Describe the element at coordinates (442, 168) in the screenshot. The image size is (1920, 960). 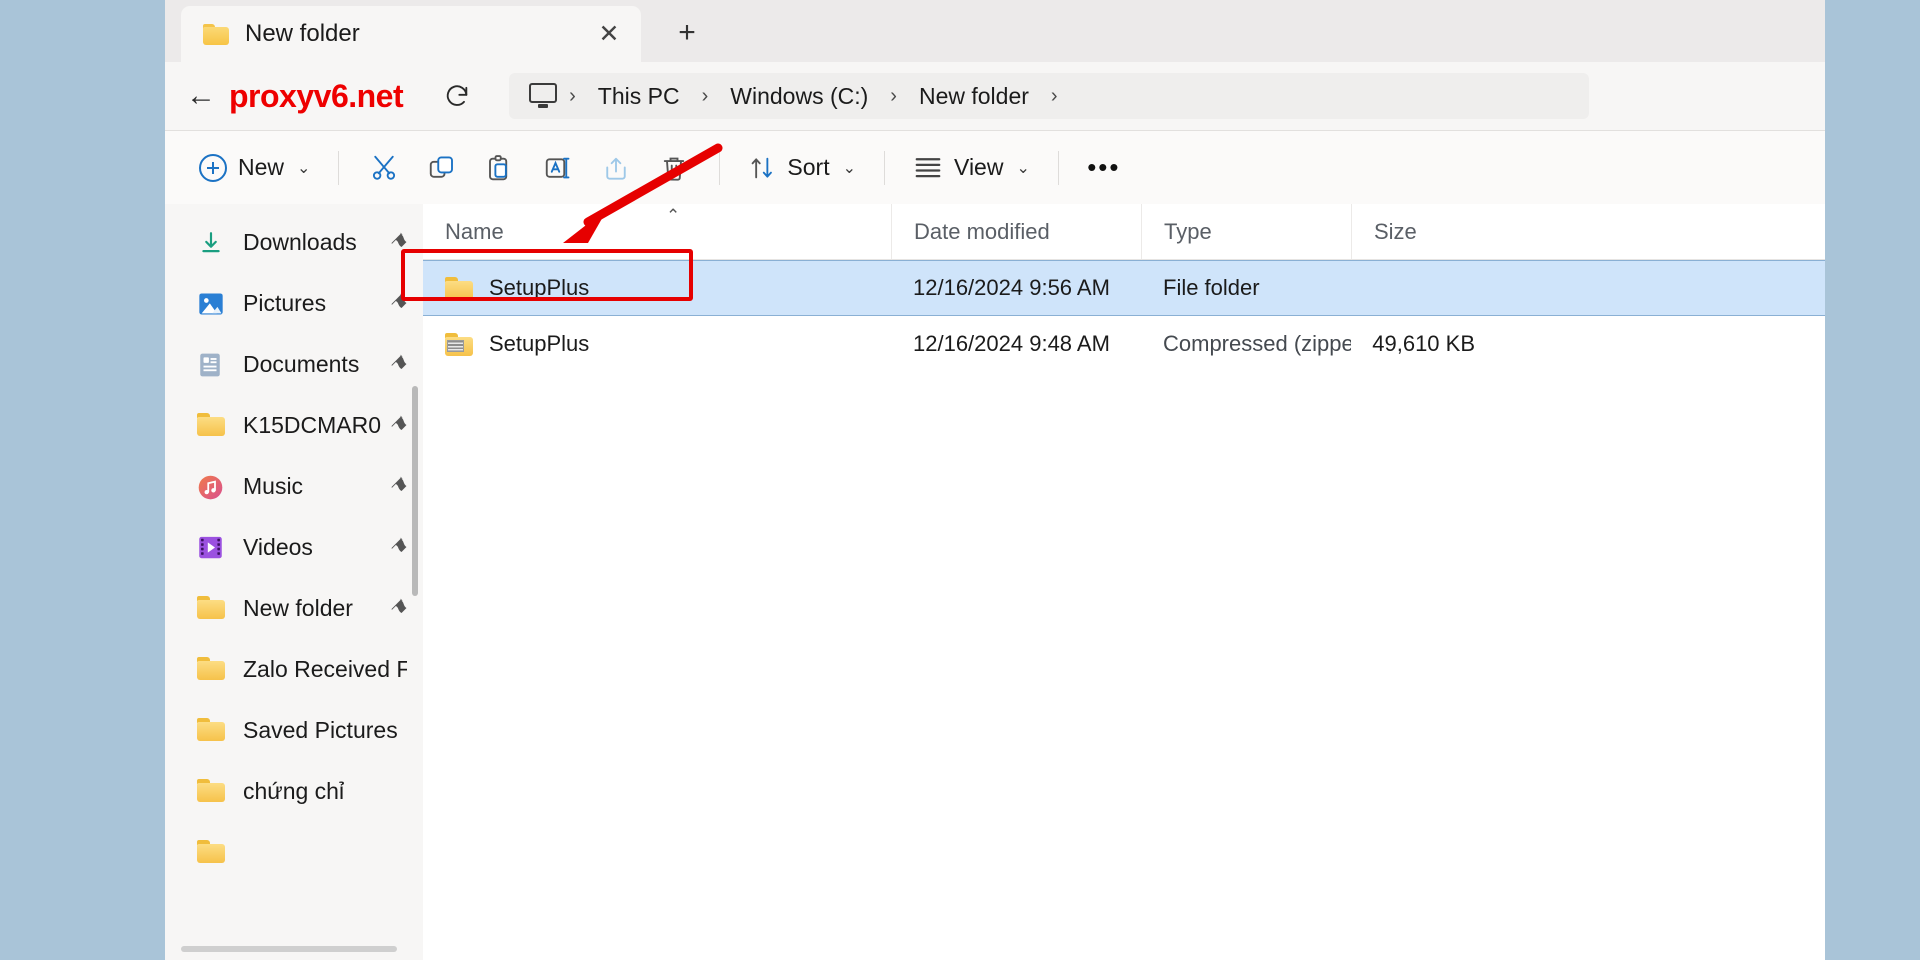
I see `copy-button` at that location.